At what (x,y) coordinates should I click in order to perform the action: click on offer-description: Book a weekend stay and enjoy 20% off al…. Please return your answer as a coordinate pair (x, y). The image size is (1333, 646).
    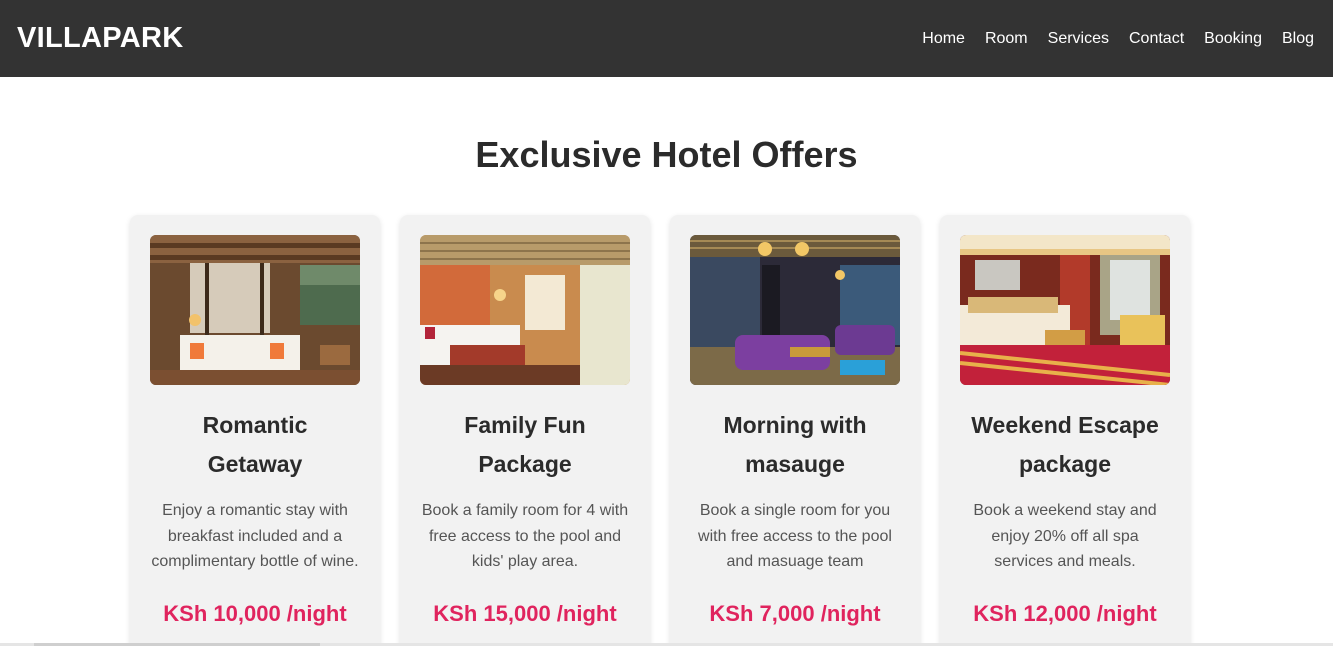
    Looking at the image, I should click on (1065, 536).